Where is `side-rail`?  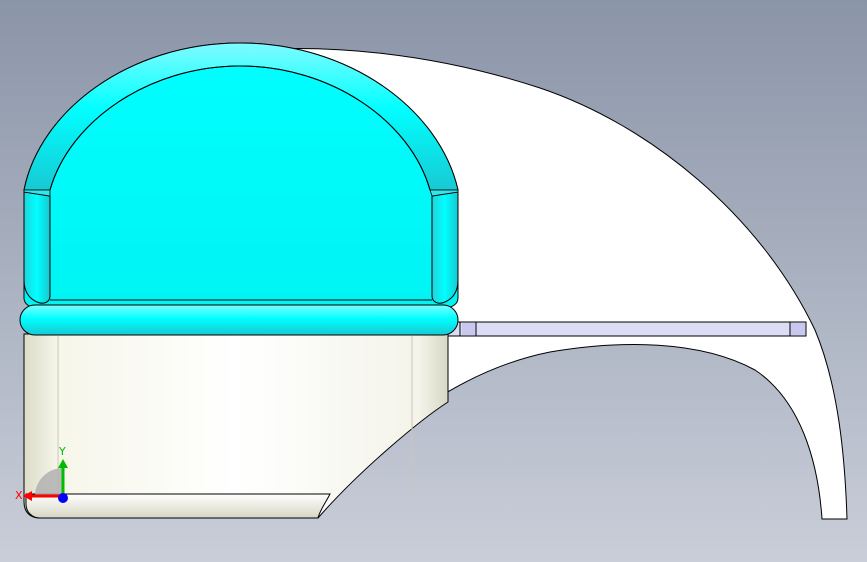
side-rail is located at coordinates (626, 329).